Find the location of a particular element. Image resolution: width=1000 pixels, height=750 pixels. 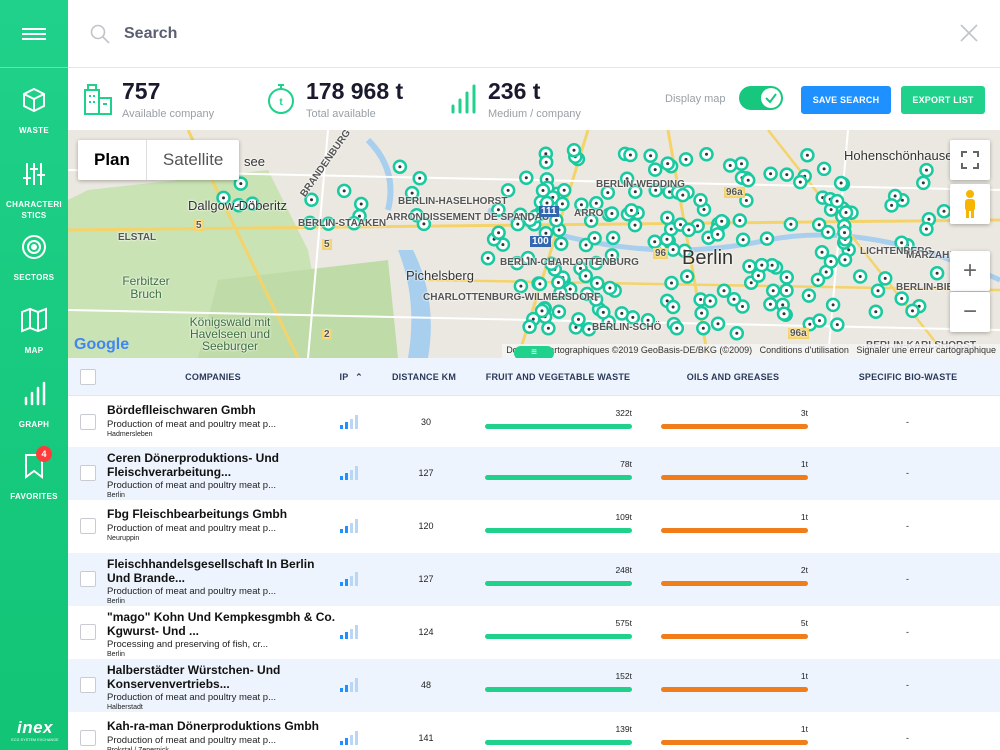

report-link: Signaler une erreur cartographique is located at coordinates (926, 350).